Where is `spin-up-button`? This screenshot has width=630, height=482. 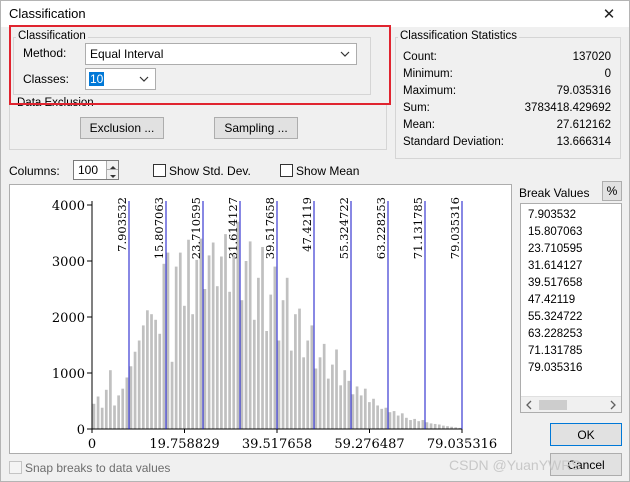
spin-up-button is located at coordinates (112, 165).